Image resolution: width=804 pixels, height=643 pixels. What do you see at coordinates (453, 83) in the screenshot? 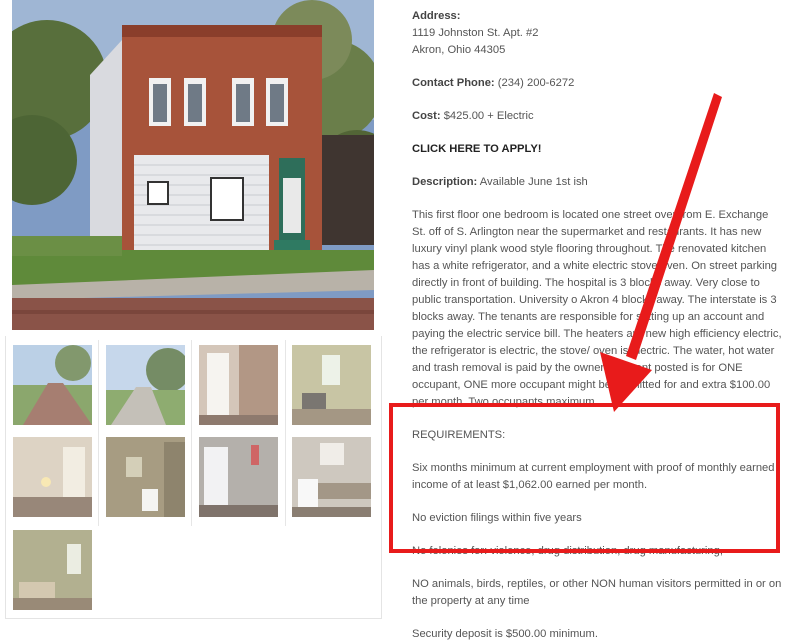
I see `contact-phone-label: Contact Phone:` at bounding box center [453, 83].